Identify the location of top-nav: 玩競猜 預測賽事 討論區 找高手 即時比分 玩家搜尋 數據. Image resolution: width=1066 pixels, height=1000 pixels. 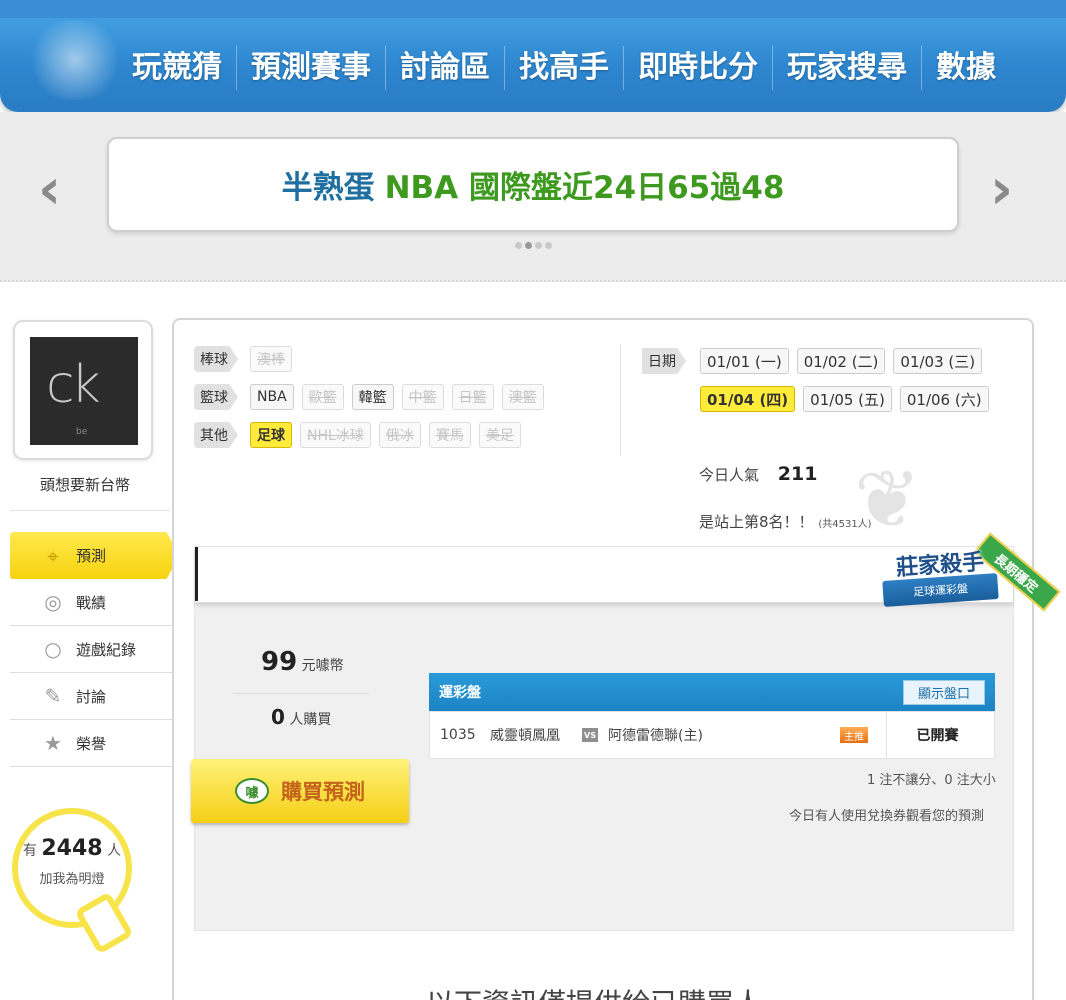
(533, 56).